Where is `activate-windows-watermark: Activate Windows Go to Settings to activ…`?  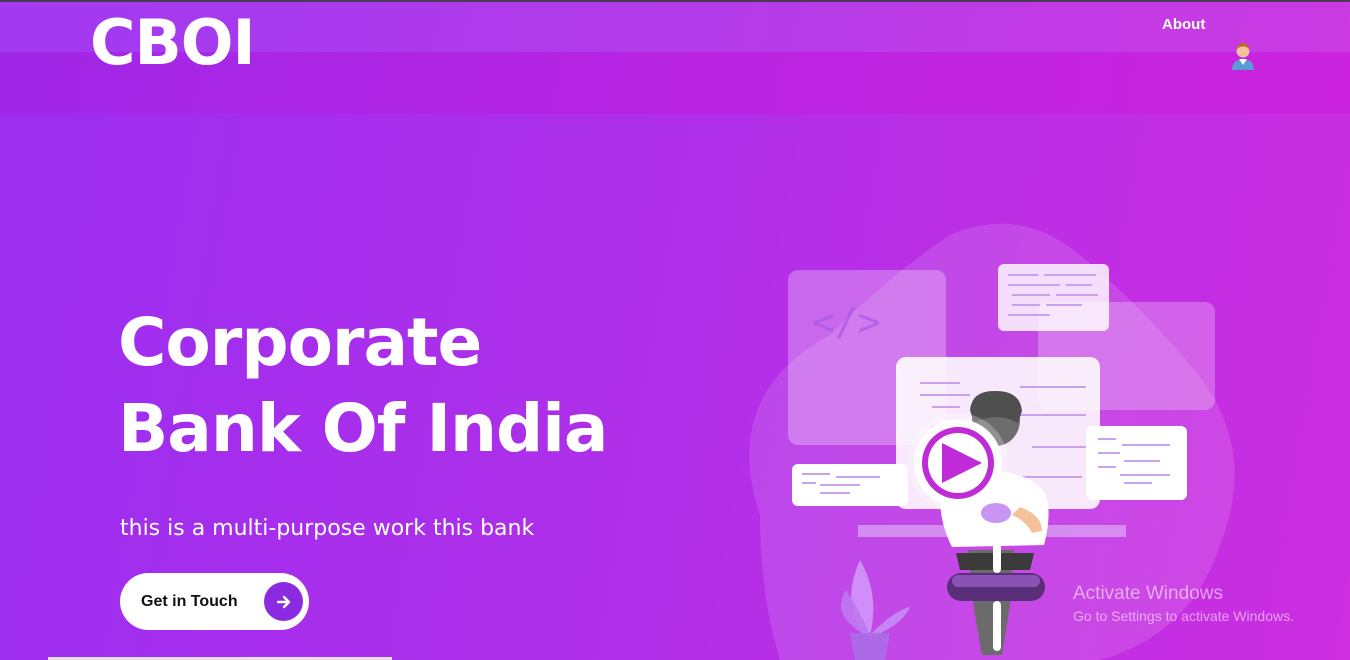 activate-windows-watermark: Activate Windows Go to Settings to activ… is located at coordinates (1183, 603).